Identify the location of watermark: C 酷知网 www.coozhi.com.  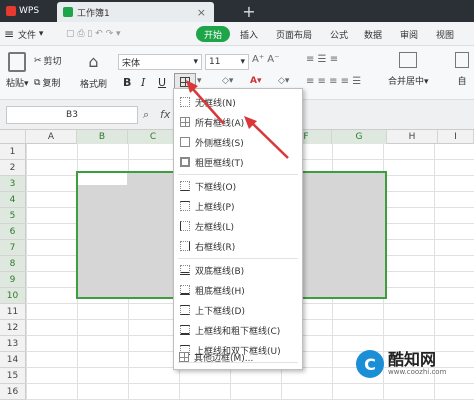
(412, 364).